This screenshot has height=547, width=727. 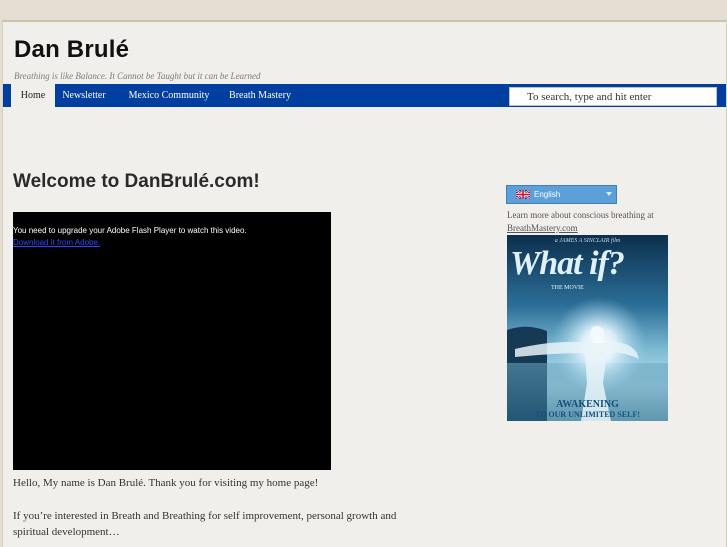 What do you see at coordinates (613, 96) in the screenshot?
I see `search-input` at bounding box center [613, 96].